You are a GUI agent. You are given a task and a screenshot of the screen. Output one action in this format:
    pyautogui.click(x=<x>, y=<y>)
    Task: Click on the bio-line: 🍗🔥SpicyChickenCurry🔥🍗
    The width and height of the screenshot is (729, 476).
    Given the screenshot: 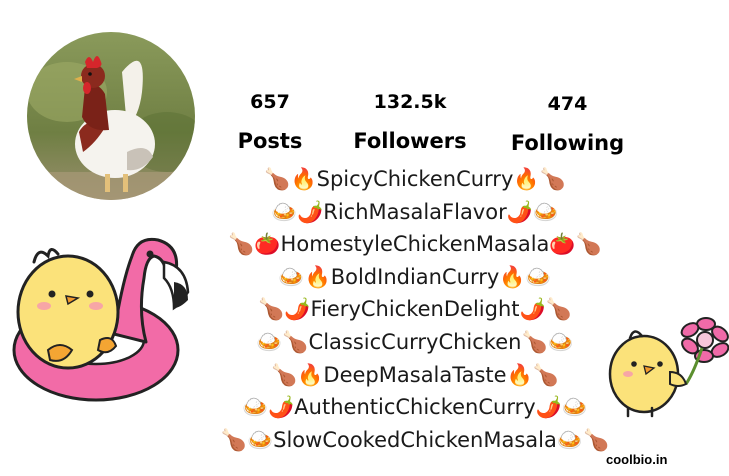 What is the action you would take?
    pyautogui.click(x=415, y=179)
    